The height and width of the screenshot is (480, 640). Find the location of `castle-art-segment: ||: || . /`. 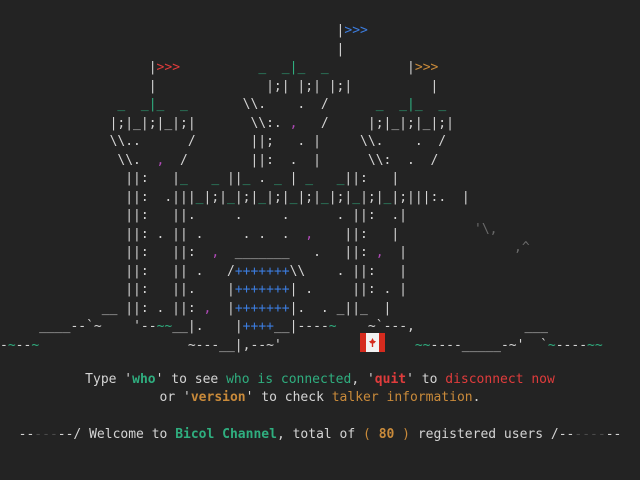

castle-art-segment: ||: || . / is located at coordinates (117, 271).